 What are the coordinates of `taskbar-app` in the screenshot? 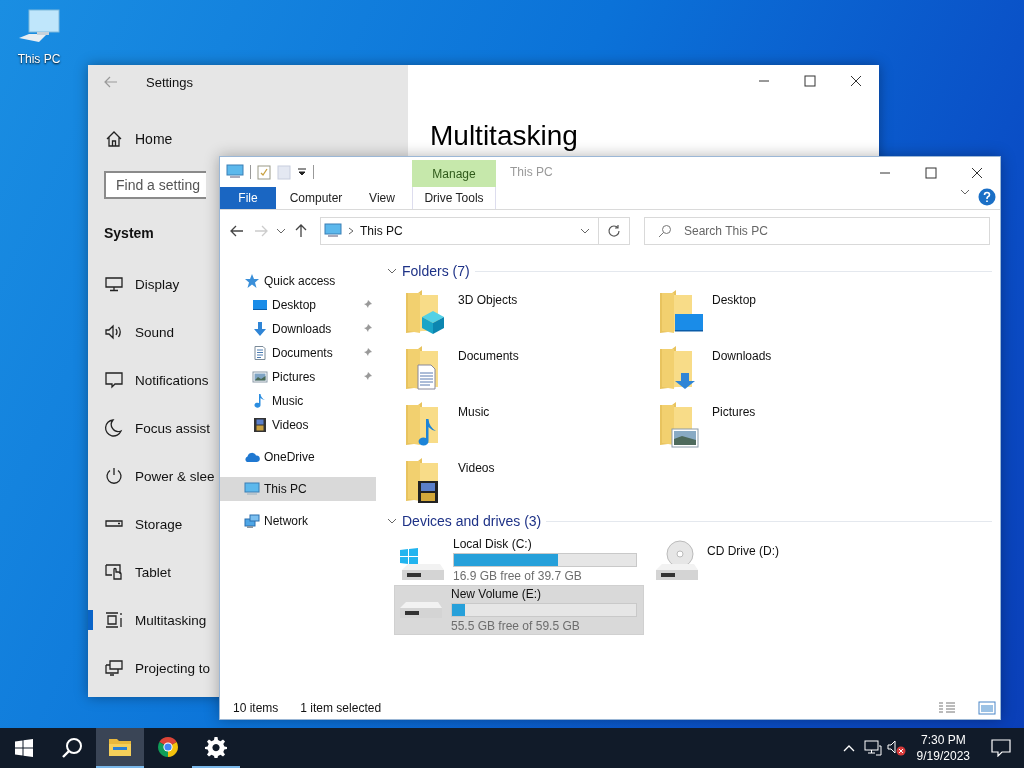 It's located at (120, 748).